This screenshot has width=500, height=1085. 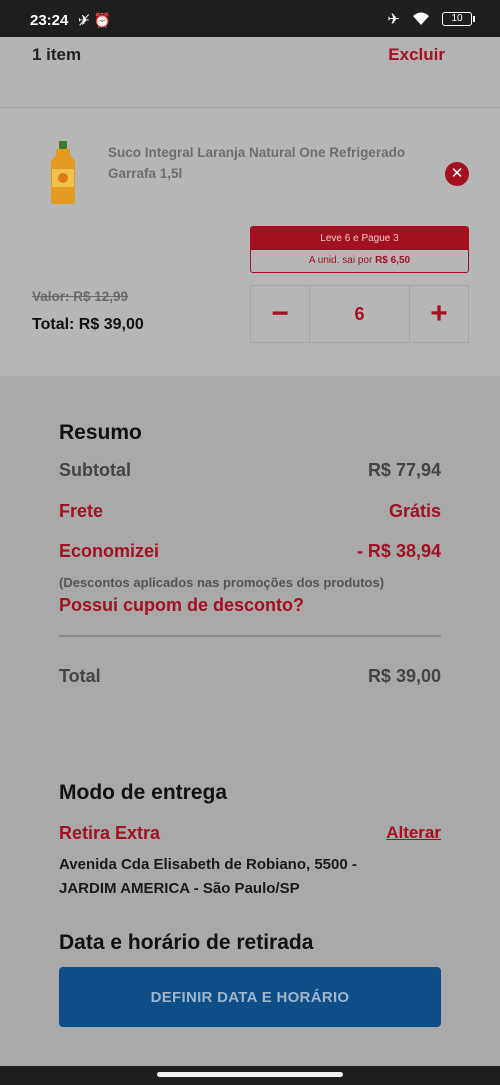 What do you see at coordinates (393, 19) in the screenshot?
I see `airplane-icon: ✈` at bounding box center [393, 19].